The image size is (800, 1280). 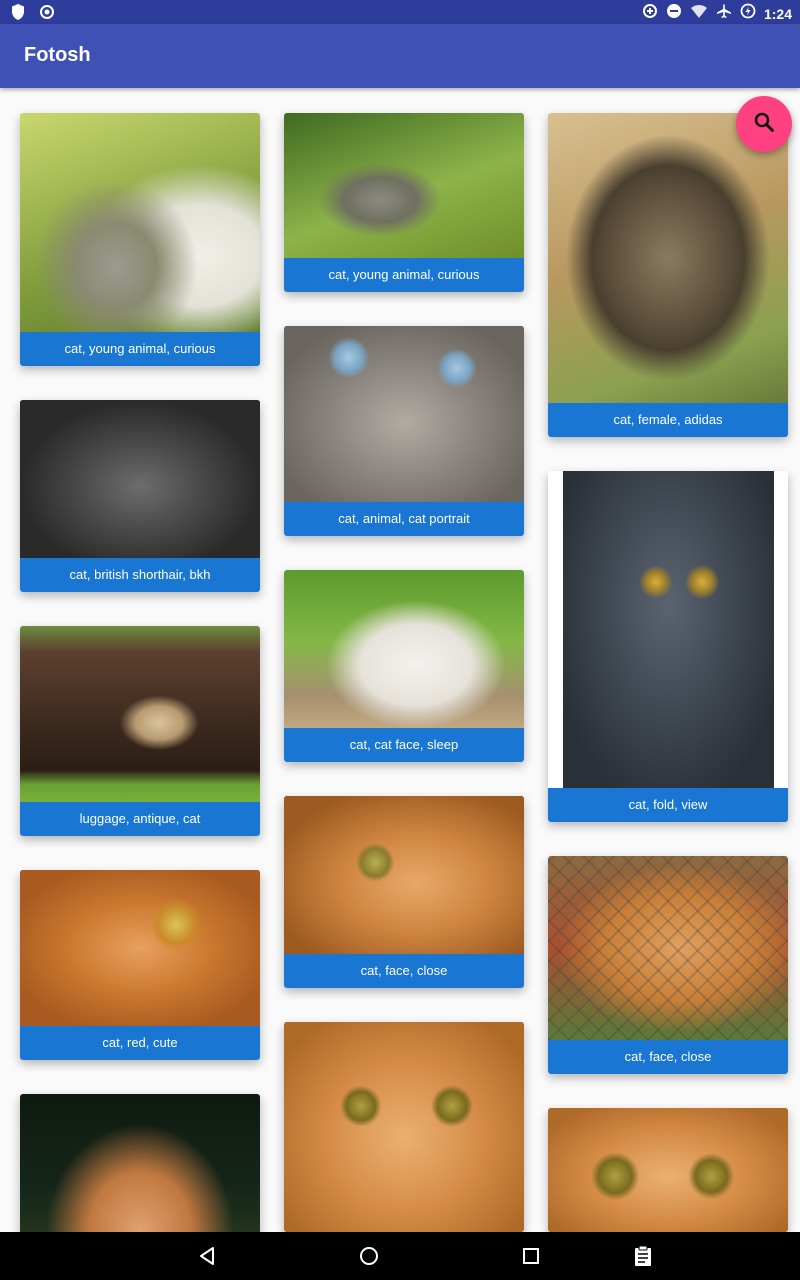 I want to click on search-icon, so click(x=764, y=124).